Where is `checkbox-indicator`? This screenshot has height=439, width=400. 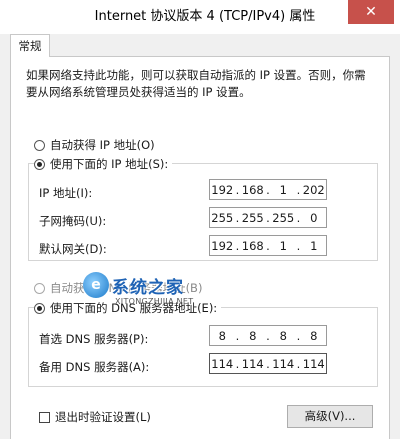 checkbox-indicator is located at coordinates (44, 417).